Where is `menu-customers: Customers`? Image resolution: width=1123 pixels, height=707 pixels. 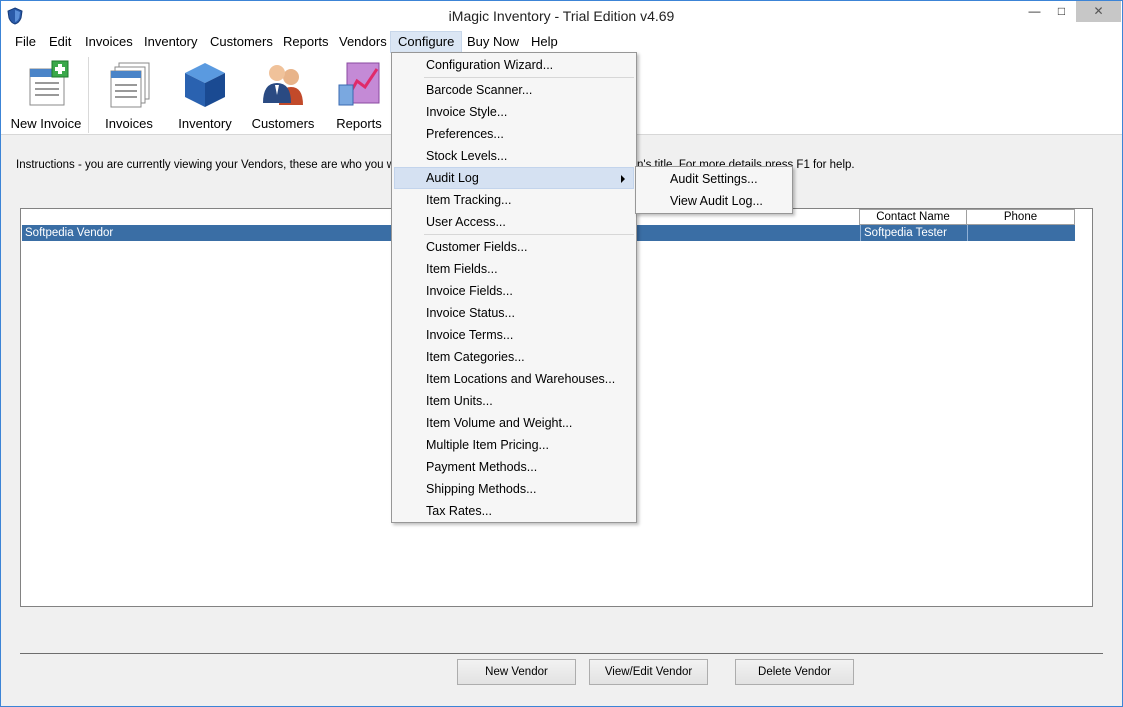 menu-customers: Customers is located at coordinates (241, 42).